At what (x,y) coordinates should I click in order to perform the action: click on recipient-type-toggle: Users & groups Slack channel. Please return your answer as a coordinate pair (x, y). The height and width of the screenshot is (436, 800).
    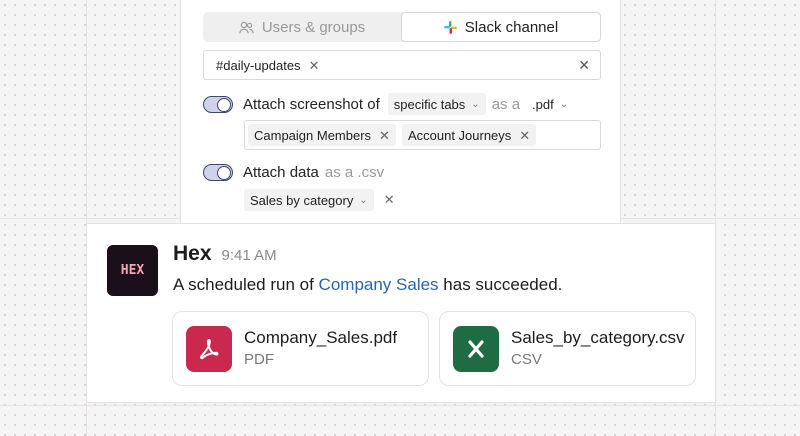
    Looking at the image, I should click on (402, 27).